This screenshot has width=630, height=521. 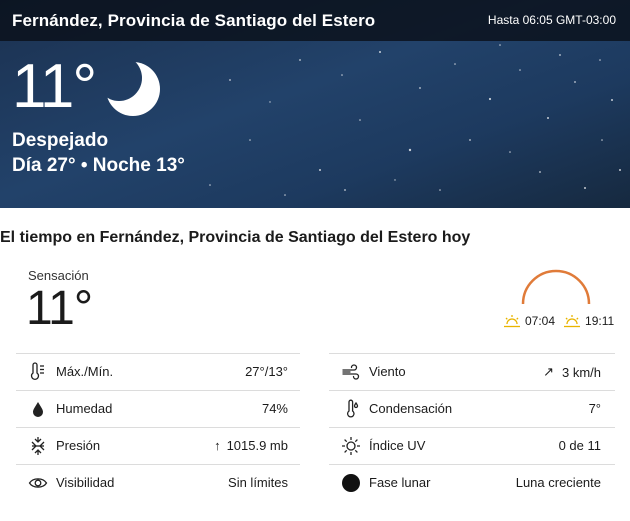 What do you see at coordinates (472, 408) in the screenshot?
I see `detail-row-dew-point: Condensación 7°` at bounding box center [472, 408].